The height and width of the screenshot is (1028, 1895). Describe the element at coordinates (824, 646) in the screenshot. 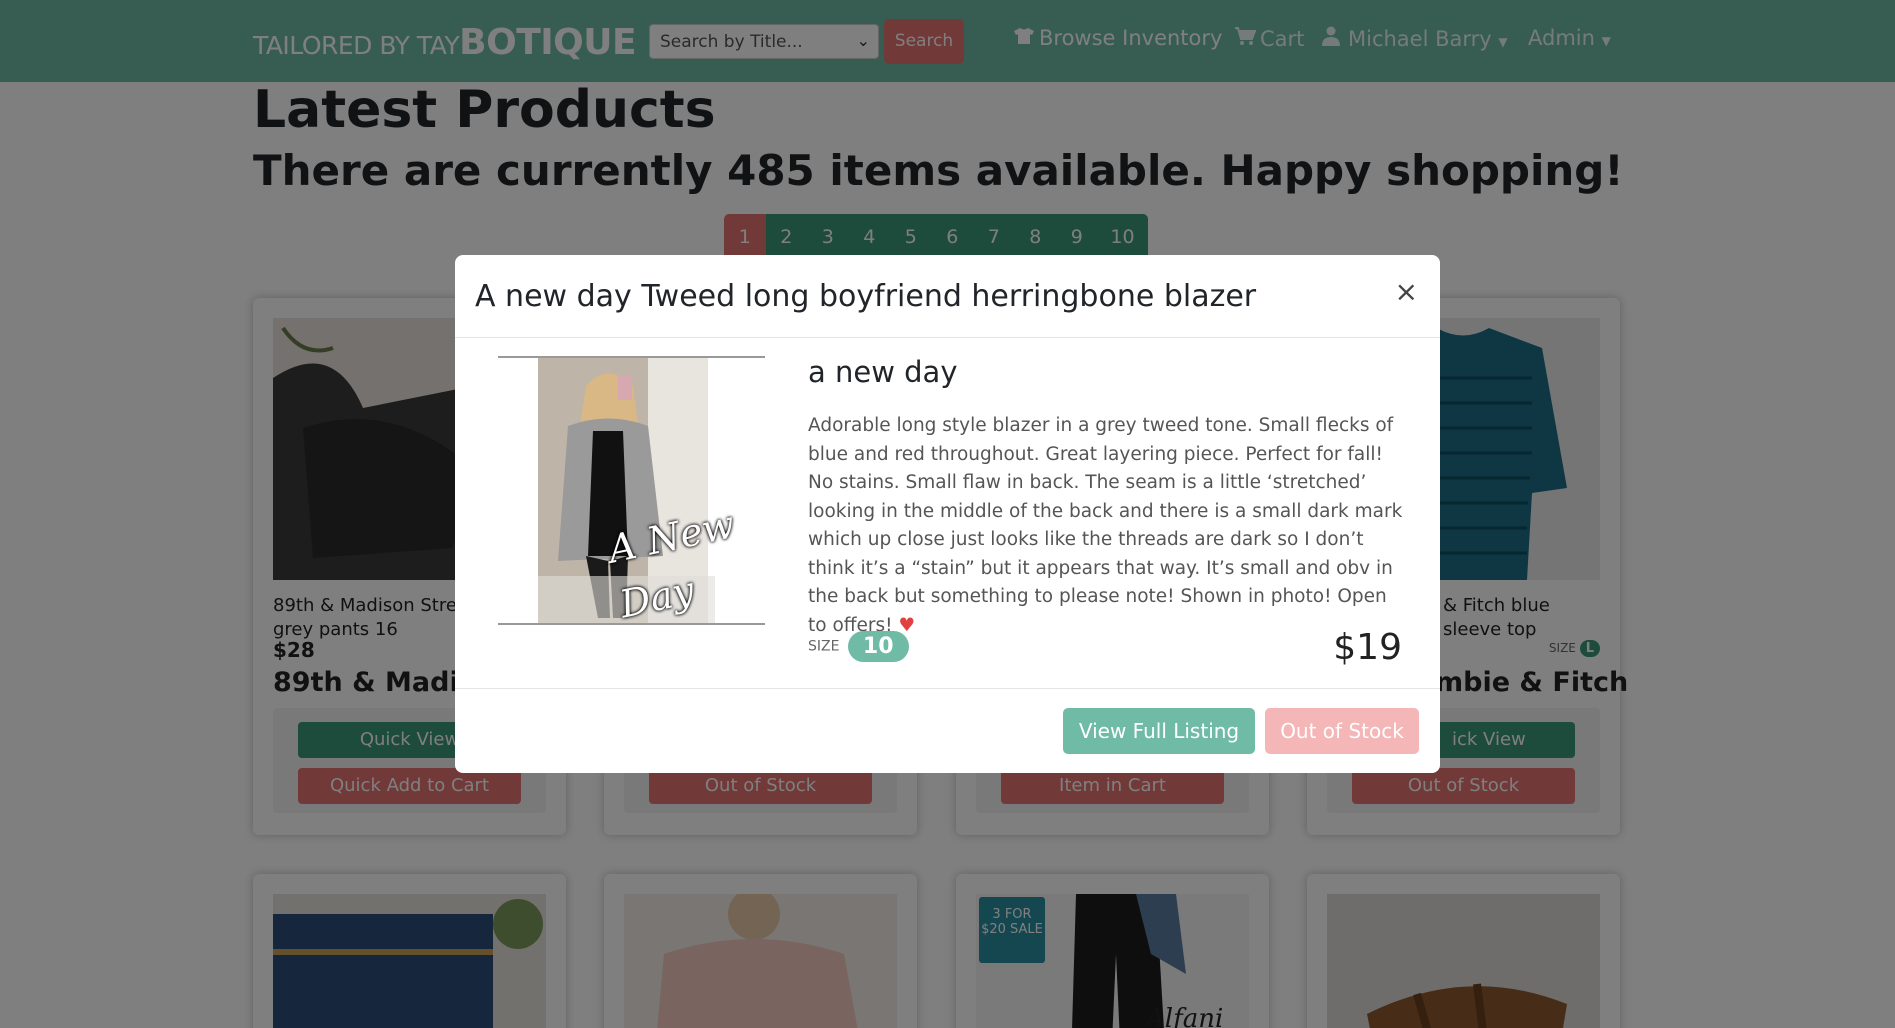

I see `size-label: SIZE` at that location.